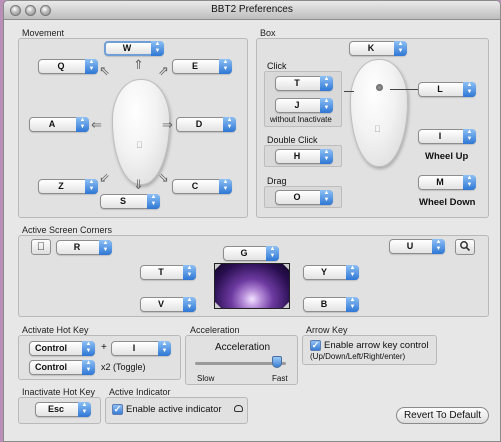  Describe the element at coordinates (52, 124) in the screenshot. I see `move-left-value: A` at that location.